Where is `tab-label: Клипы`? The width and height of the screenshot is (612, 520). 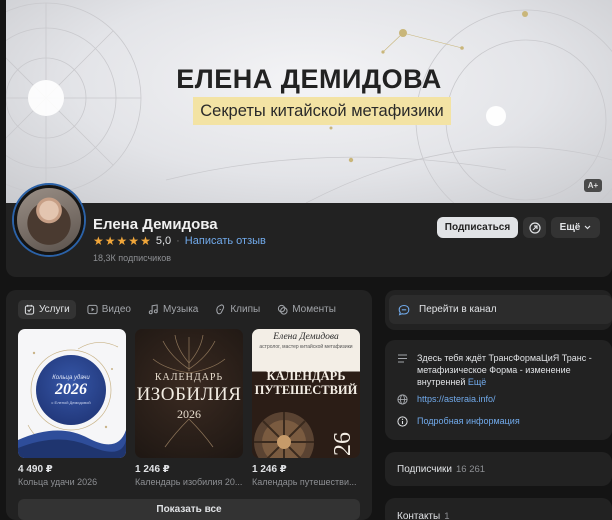 tab-label: Клипы is located at coordinates (245, 309).